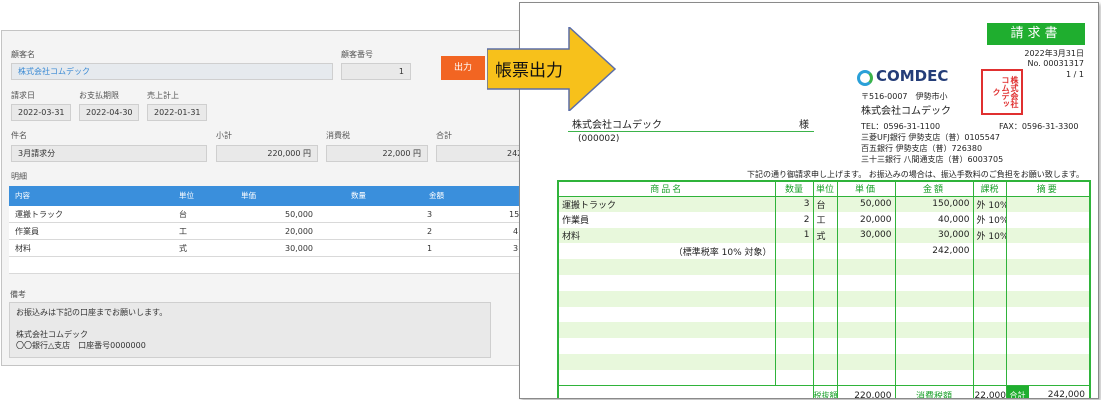  Describe the element at coordinates (666, 219) in the screenshot. I see `cell-item-name: 作業員` at that location.